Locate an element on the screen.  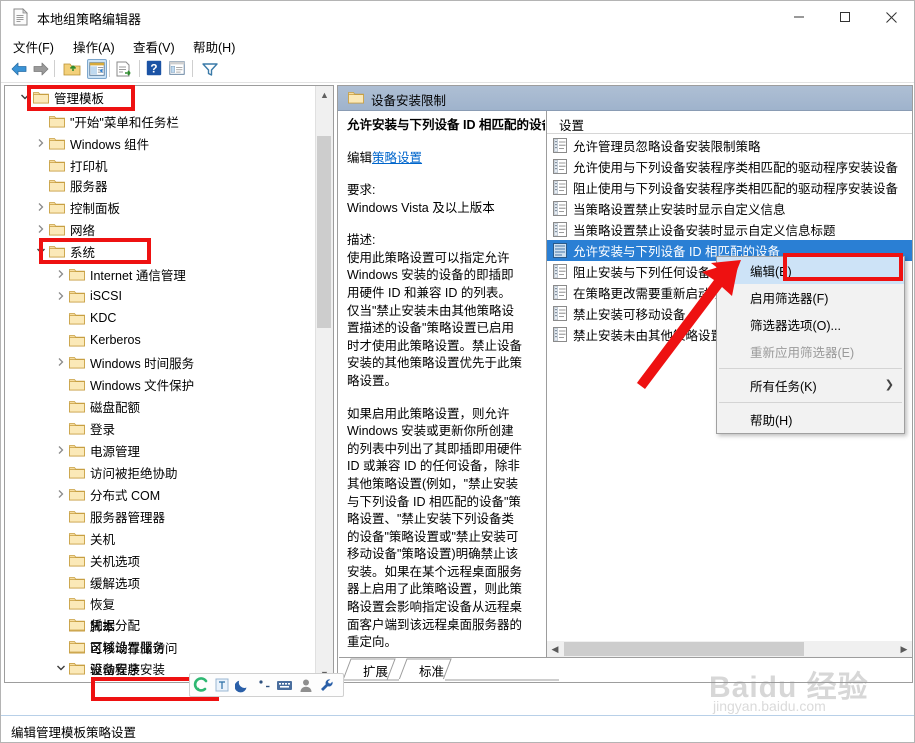
tree-node: 关机选项 is located at coordinates (161, 560).